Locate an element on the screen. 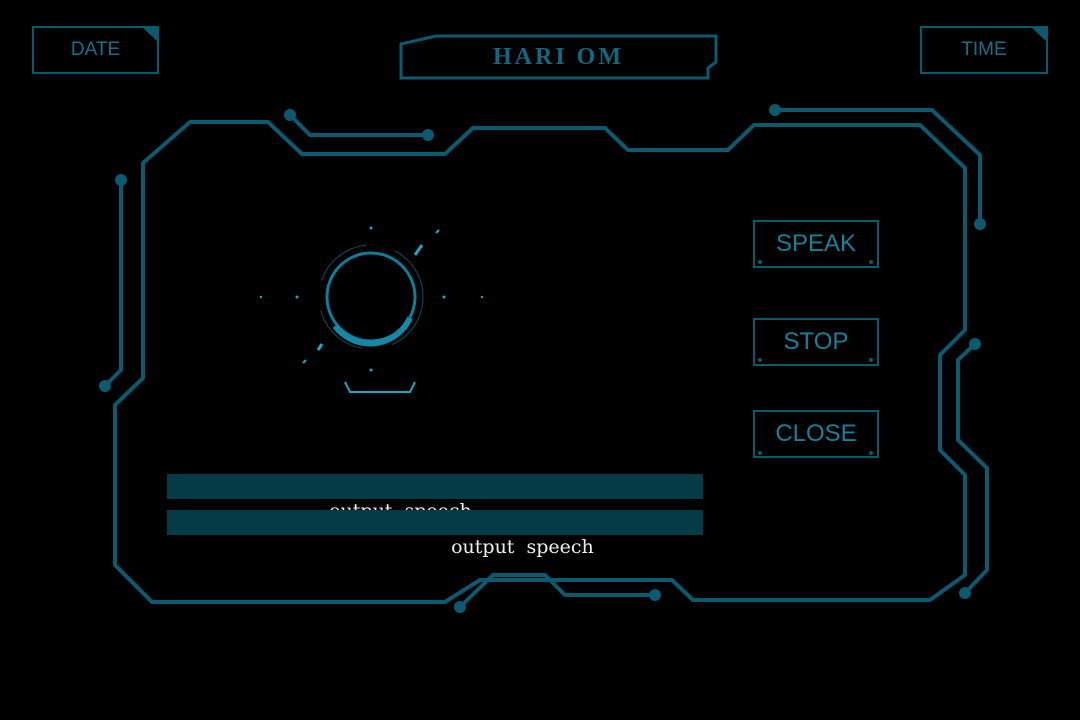 This screenshot has height=720, width=1080. date-label: DATE is located at coordinates (95, 49).